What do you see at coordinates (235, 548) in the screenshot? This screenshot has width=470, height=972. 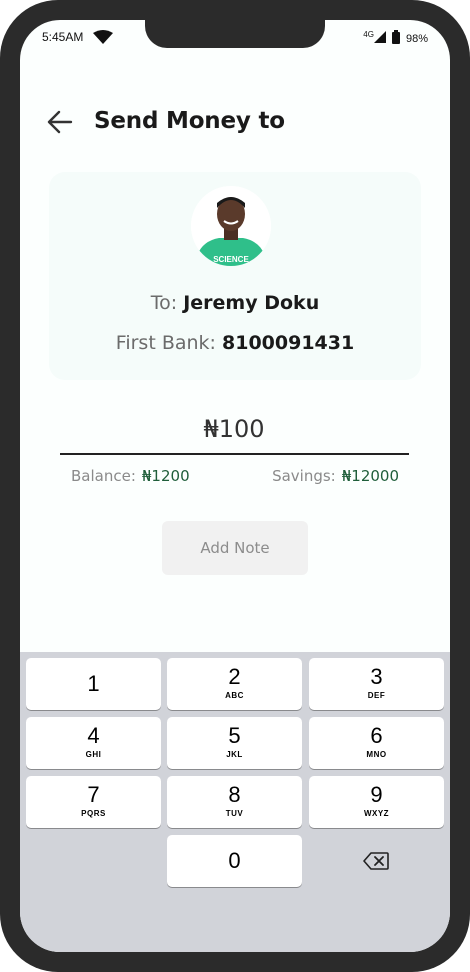 I see `add-note-button: Add Note` at bounding box center [235, 548].